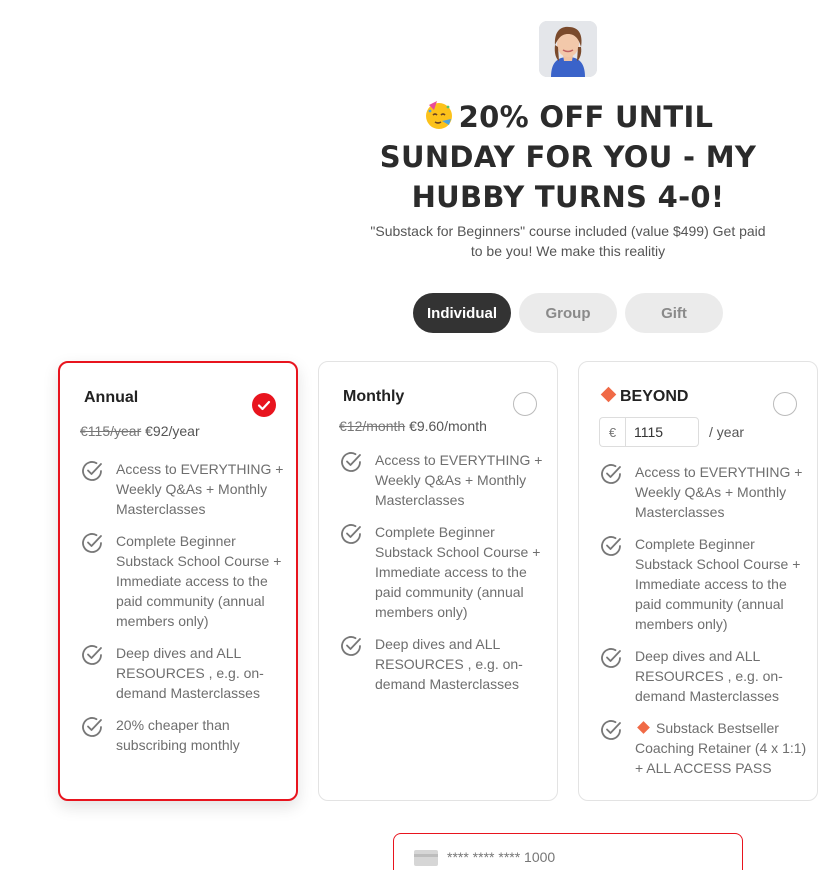 The image size is (832, 870). I want to click on currency-prefix: €, so click(612, 432).